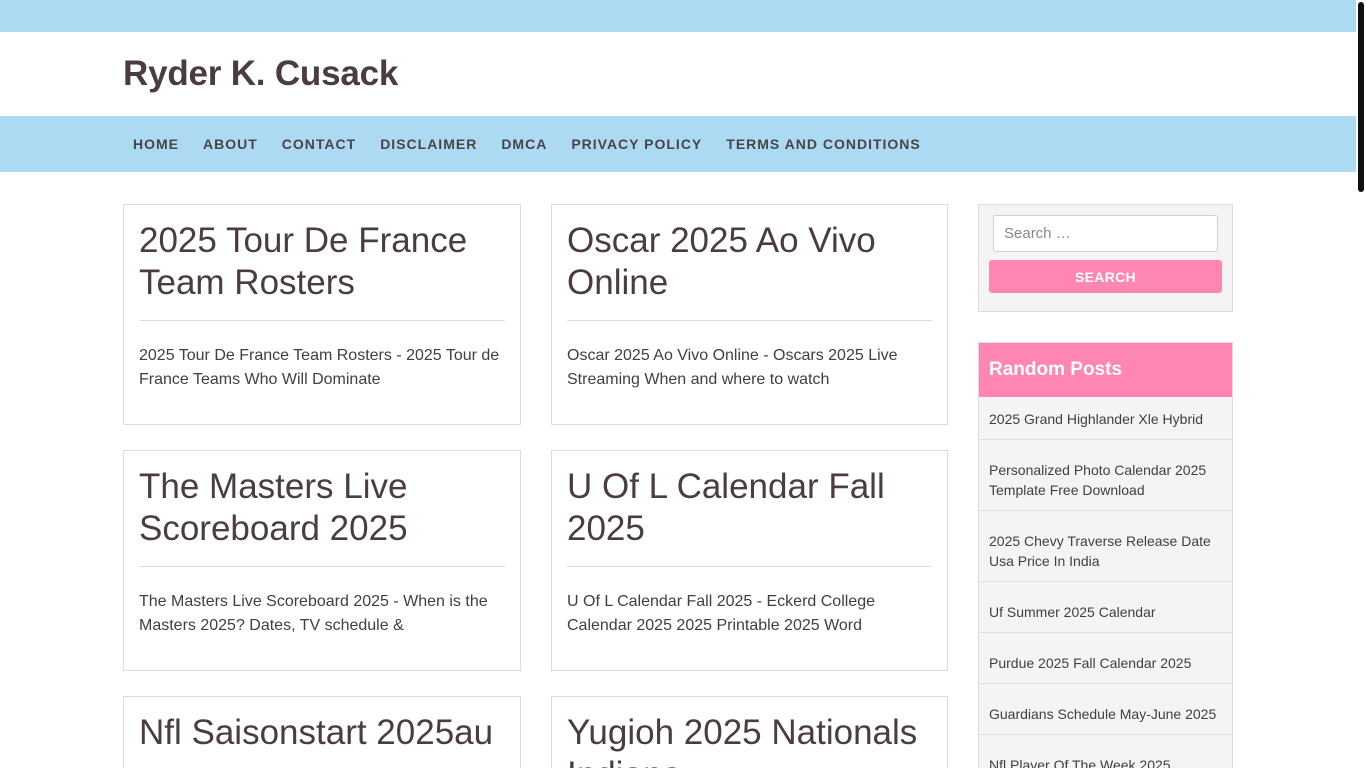  I want to click on post-title: The Masters Live Scoreboard 2025, so click(322, 508).